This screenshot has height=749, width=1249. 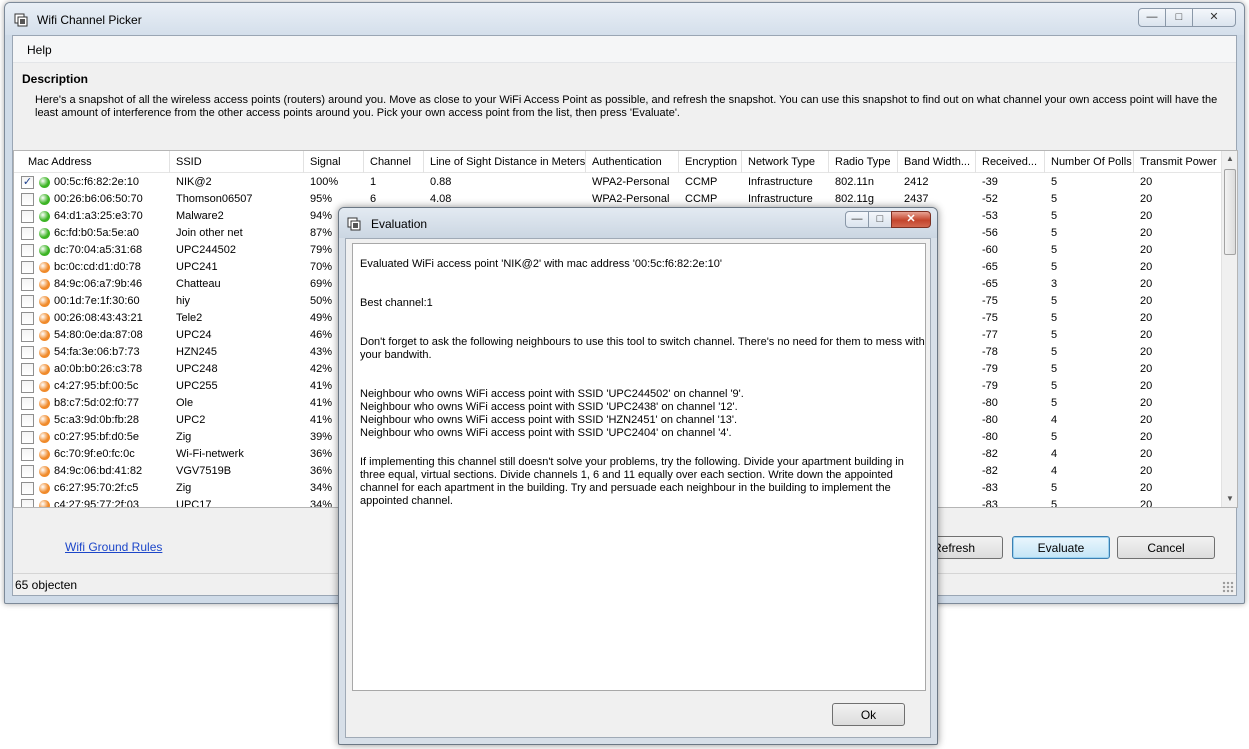 What do you see at coordinates (1229, 499) in the screenshot?
I see `scroll-down-icon: ▼` at bounding box center [1229, 499].